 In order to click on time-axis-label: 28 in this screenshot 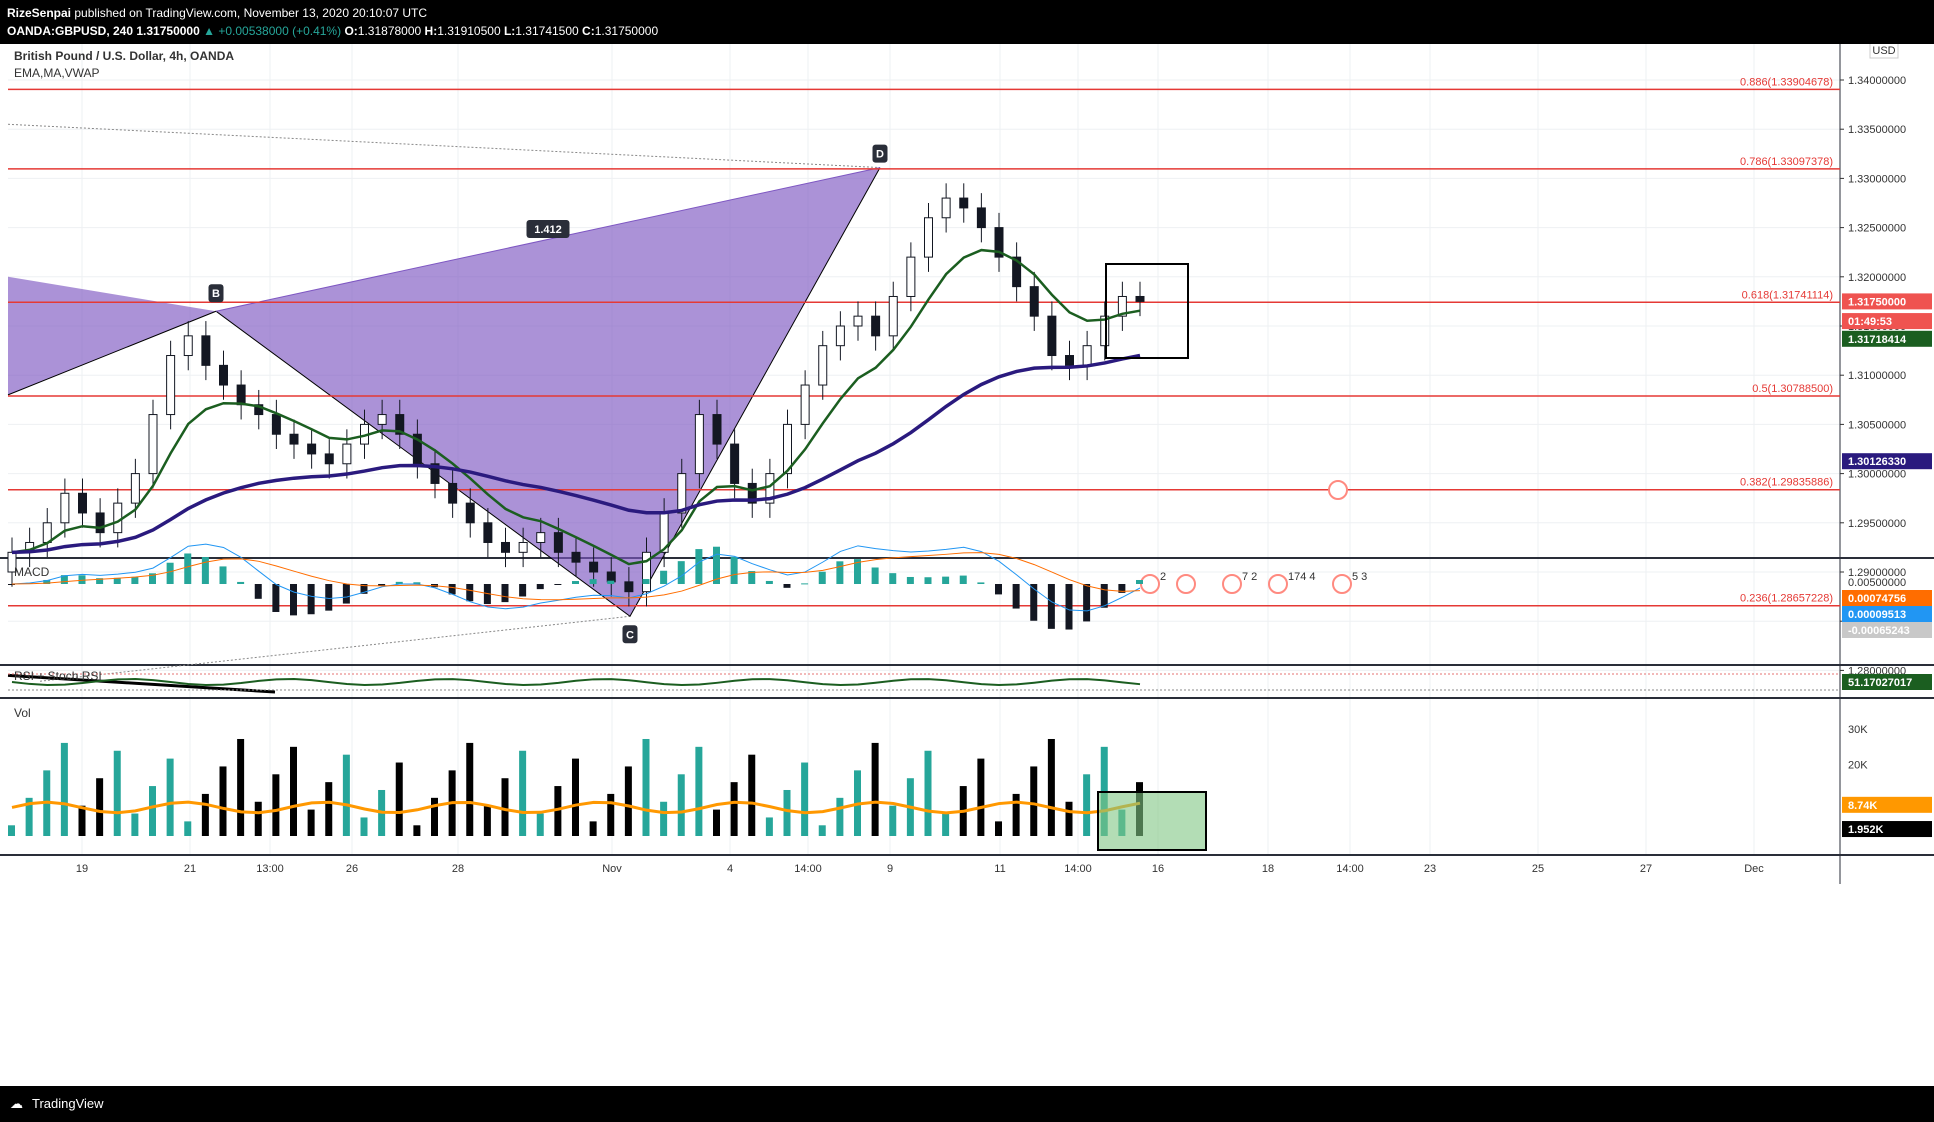, I will do `click(458, 869)`.